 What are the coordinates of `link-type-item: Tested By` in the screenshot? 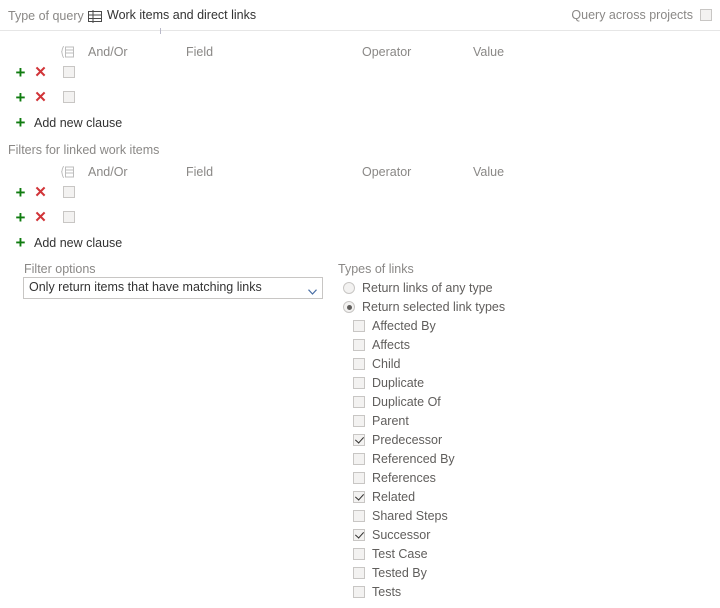 It's located at (390, 573).